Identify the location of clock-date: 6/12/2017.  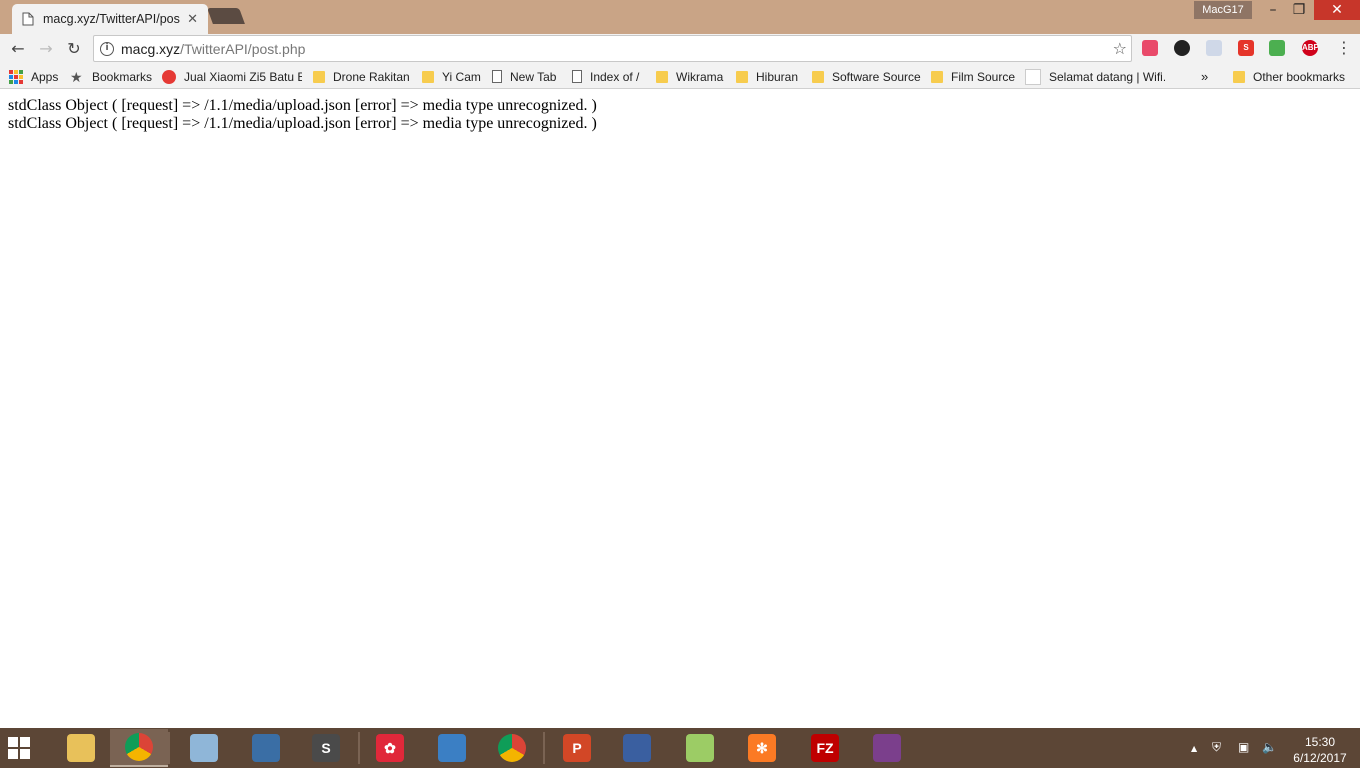
(1320, 758).